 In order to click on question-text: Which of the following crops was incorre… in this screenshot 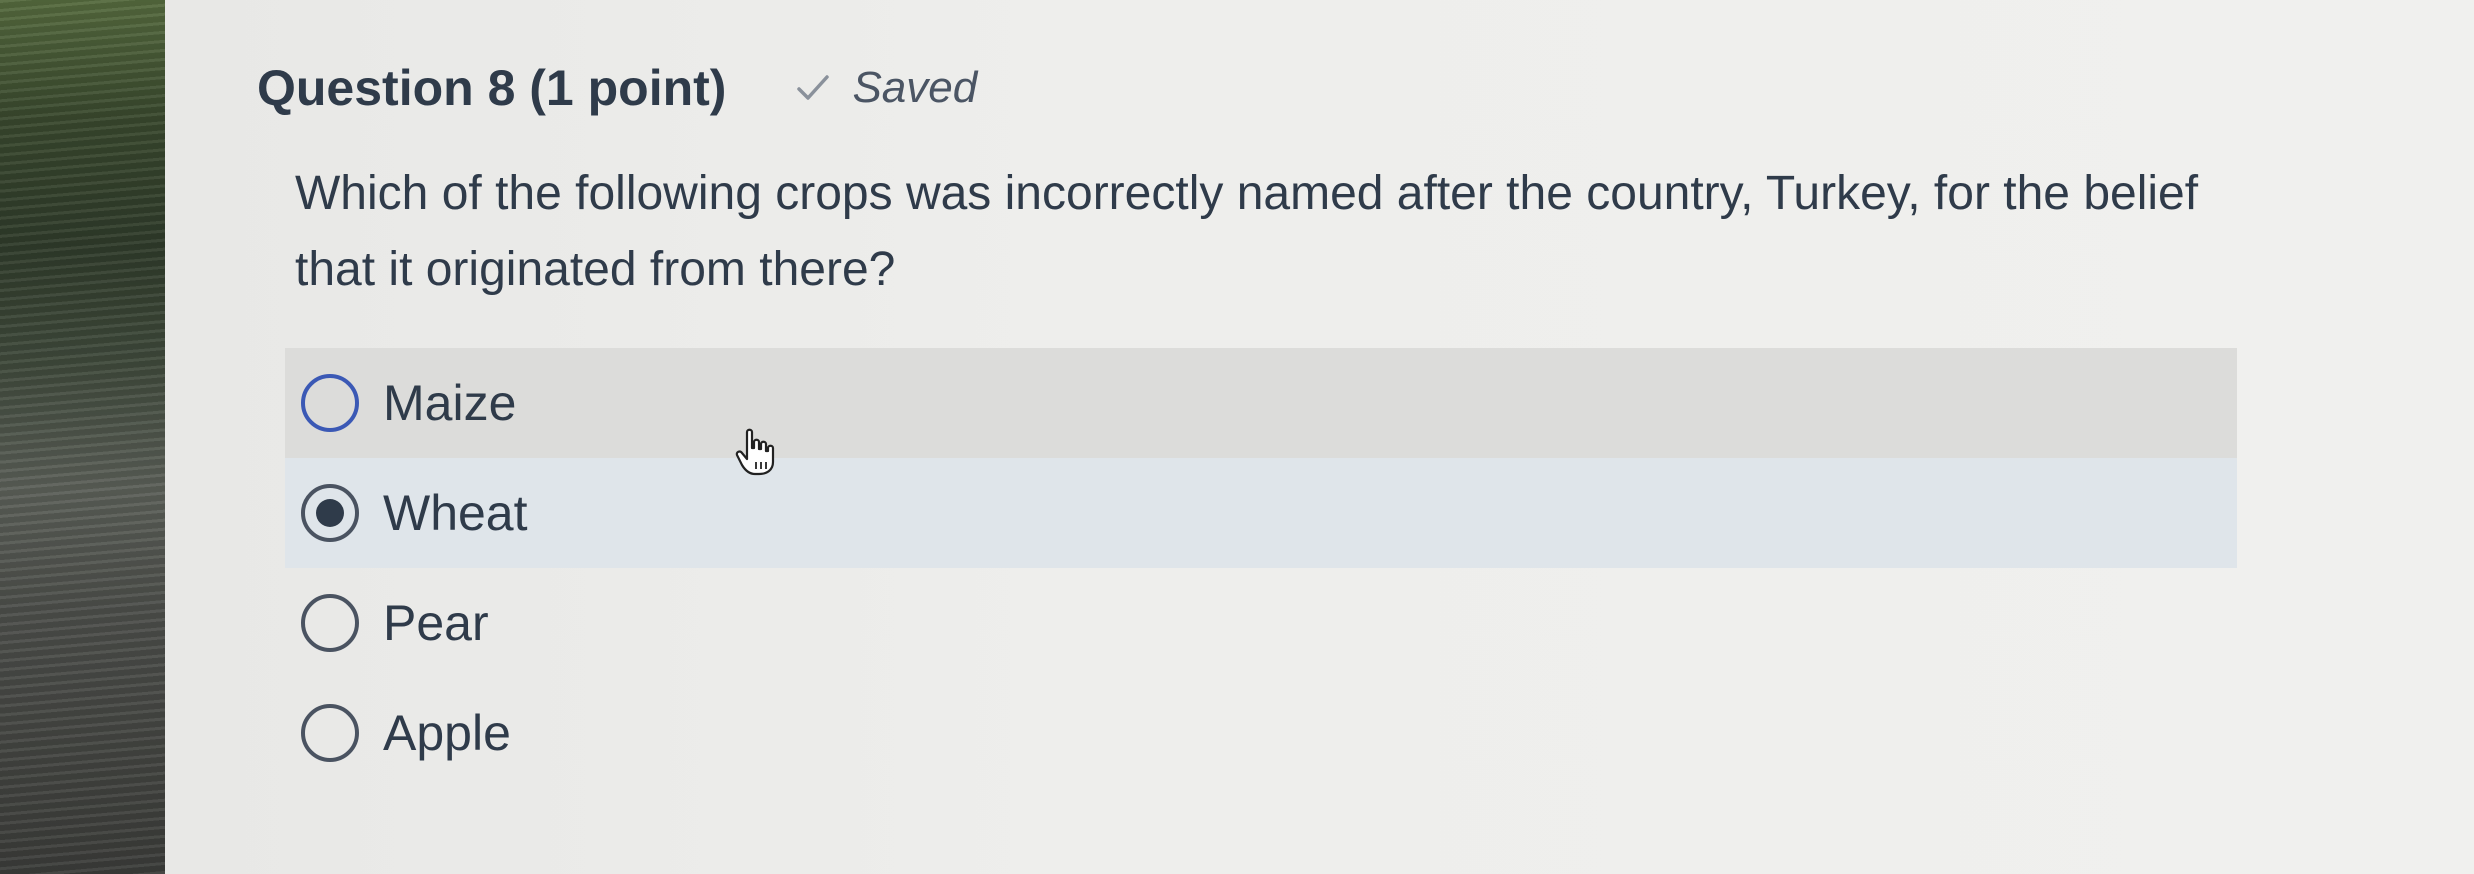, I will do `click(1247, 231)`.